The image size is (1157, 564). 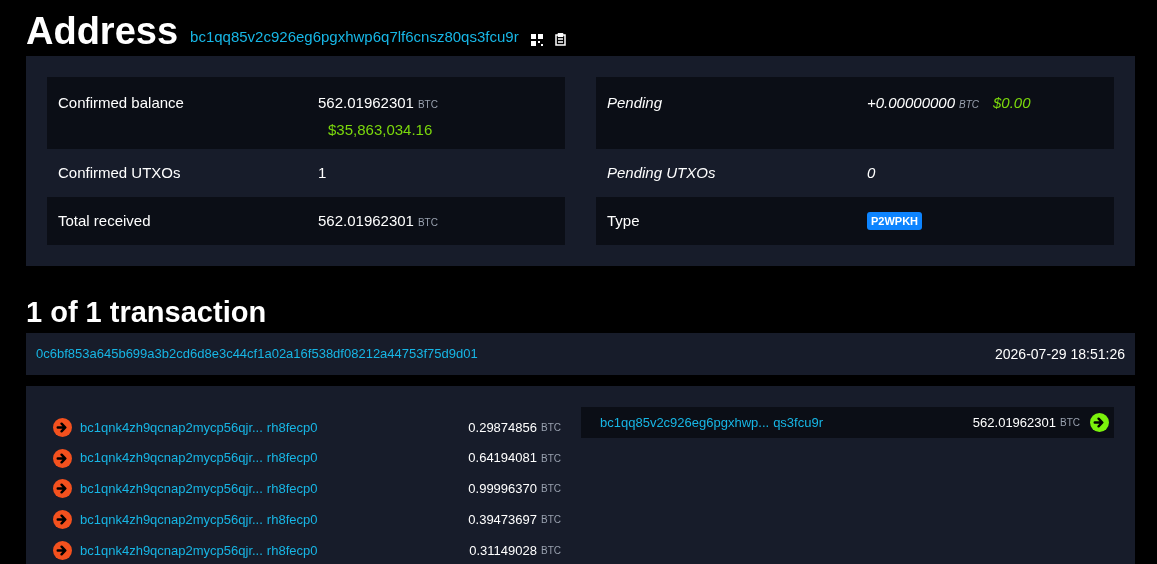 I want to click on amount-value: 0.39473697, so click(x=502, y=520).